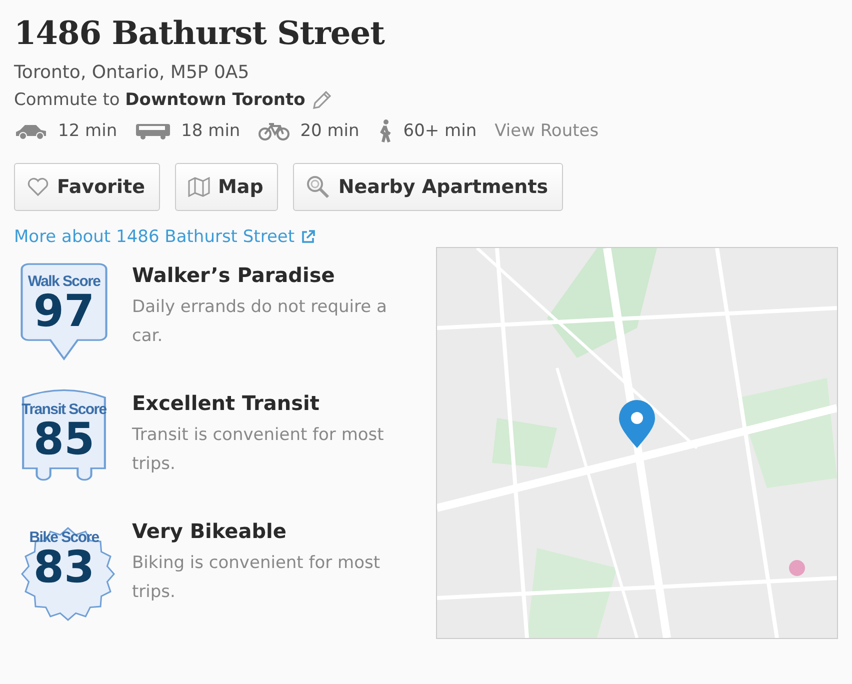  I want to click on travel-time: 18 min, so click(210, 131).